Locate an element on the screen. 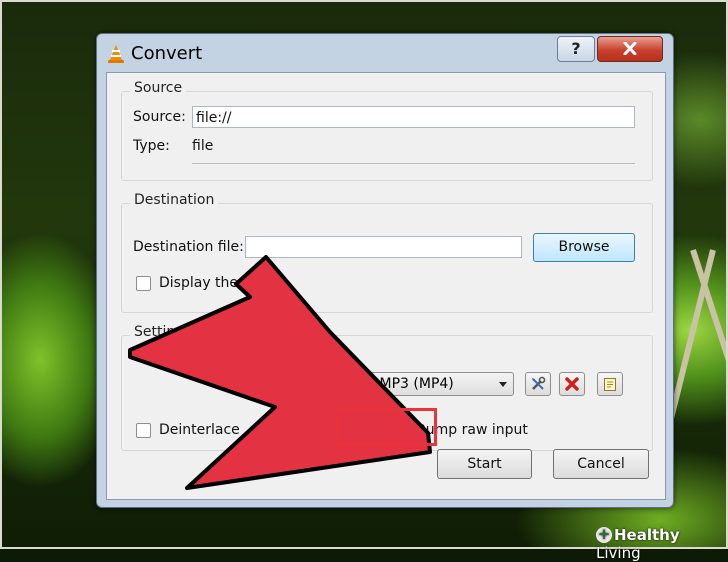 The image size is (728, 562). watermark-healthy: Healthy is located at coordinates (647, 535).